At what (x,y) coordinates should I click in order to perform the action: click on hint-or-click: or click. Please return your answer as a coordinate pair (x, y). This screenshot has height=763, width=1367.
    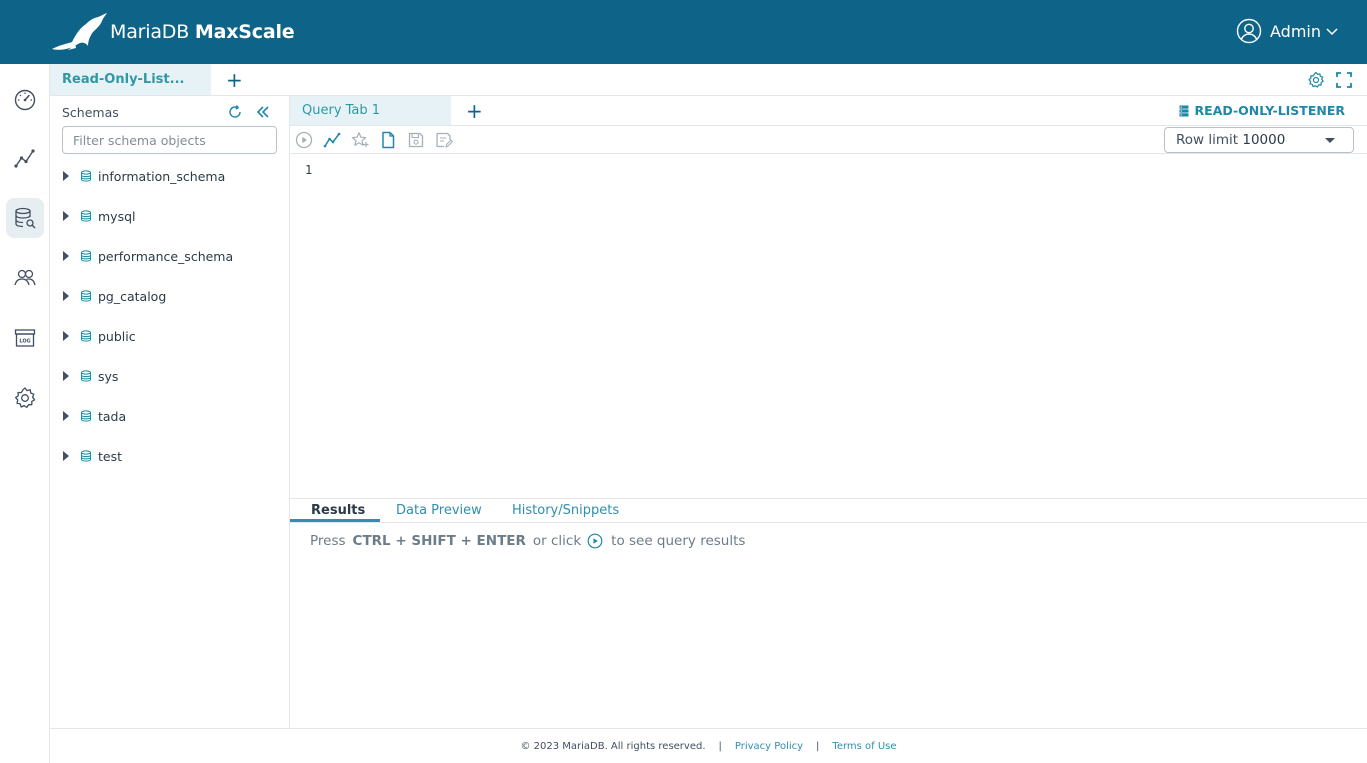
    Looking at the image, I should click on (557, 541).